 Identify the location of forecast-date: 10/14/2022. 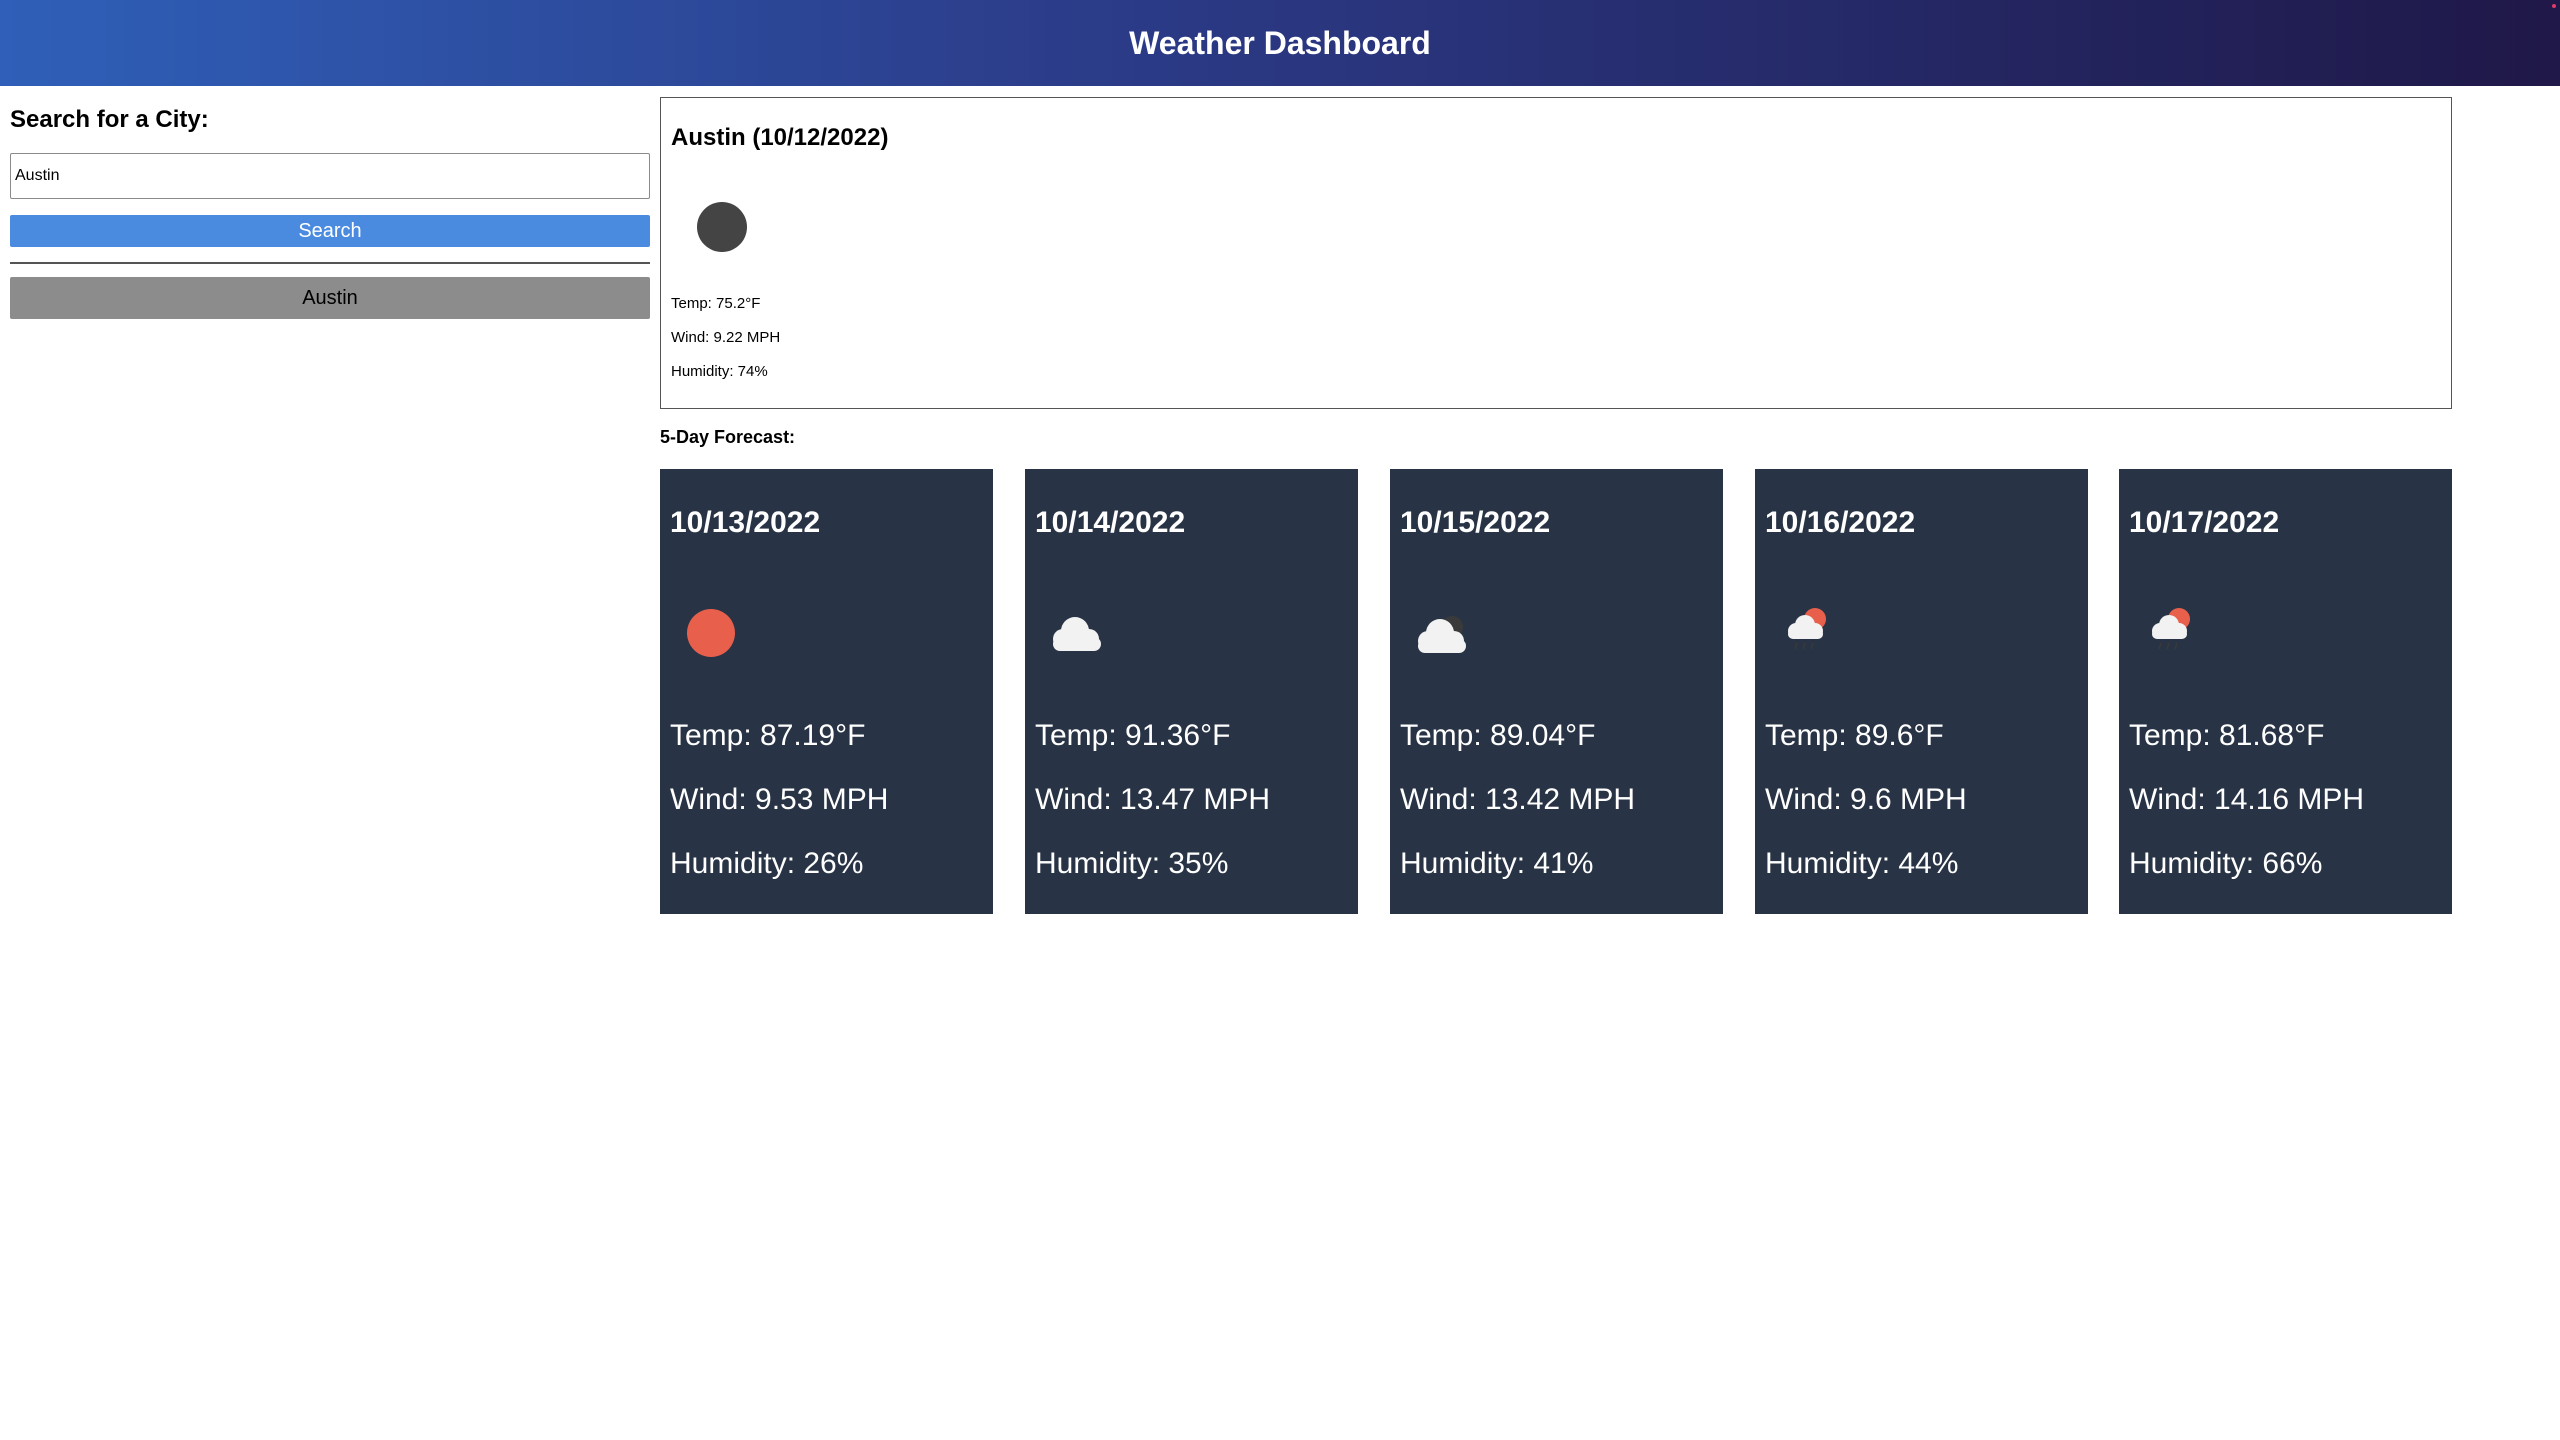
(1110, 522).